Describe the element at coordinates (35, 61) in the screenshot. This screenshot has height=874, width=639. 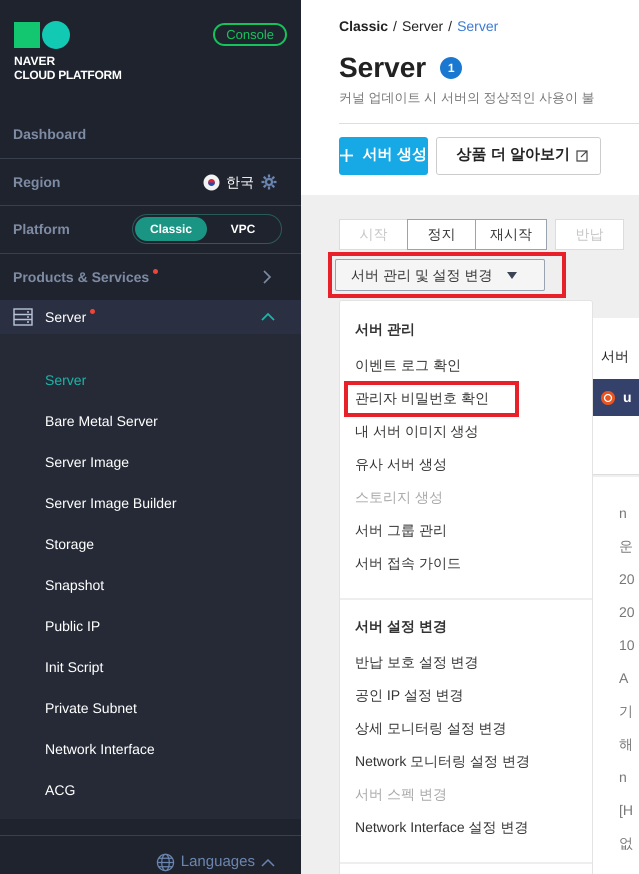
I see `brand-name: NAVER` at that location.